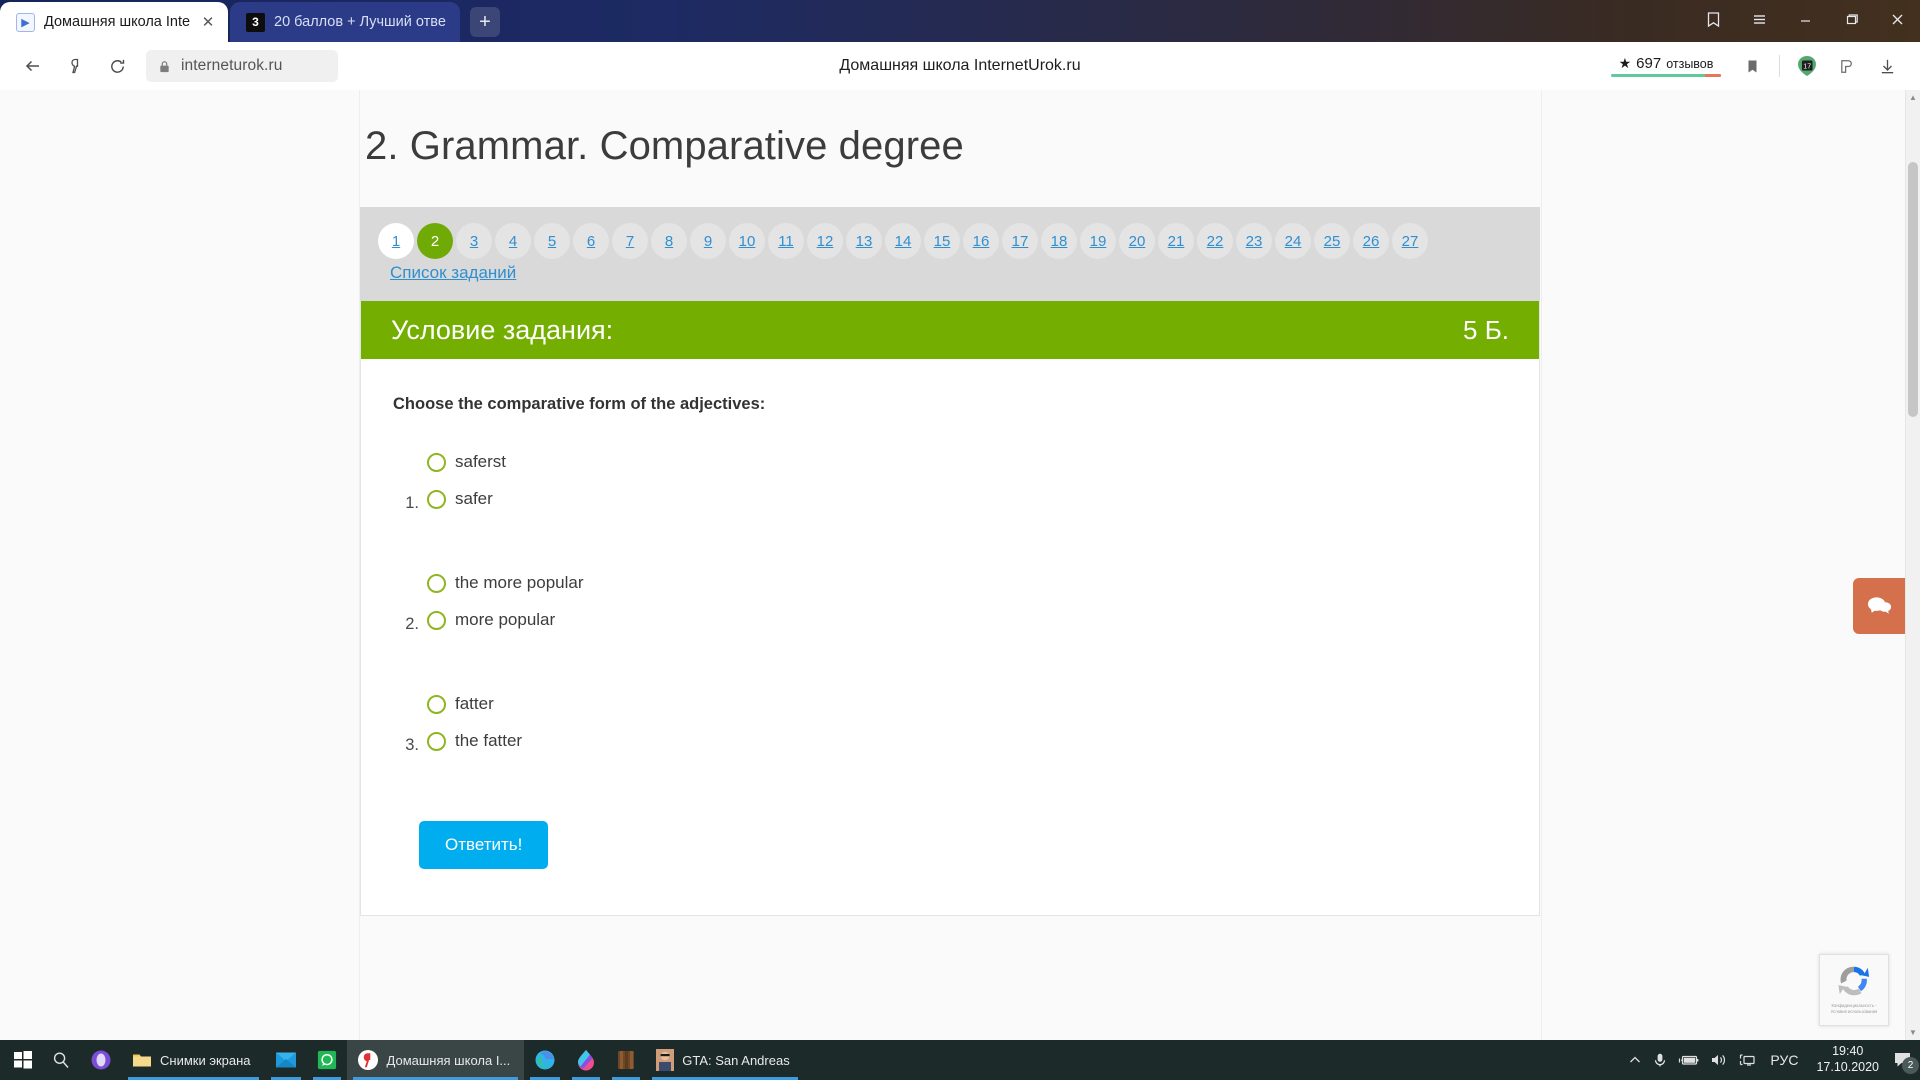 The height and width of the screenshot is (1080, 1920). I want to click on cortana-icon, so click(101, 1060).